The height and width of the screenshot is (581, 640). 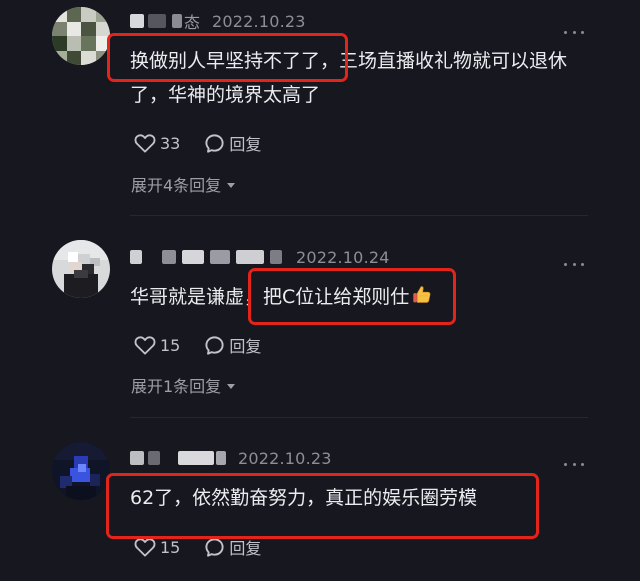 What do you see at coordinates (157, 143) in the screenshot?
I see `like-button: 33` at bounding box center [157, 143].